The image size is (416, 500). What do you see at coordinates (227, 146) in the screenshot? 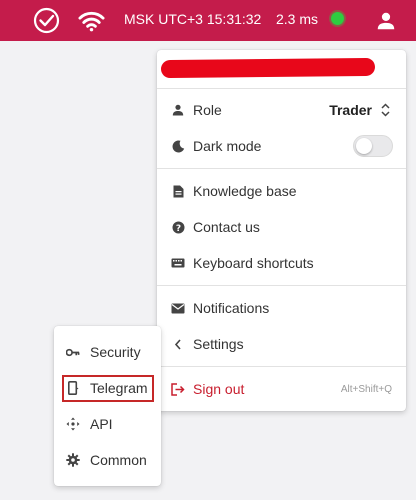
I see `dark-mode-label: Dark mode` at bounding box center [227, 146].